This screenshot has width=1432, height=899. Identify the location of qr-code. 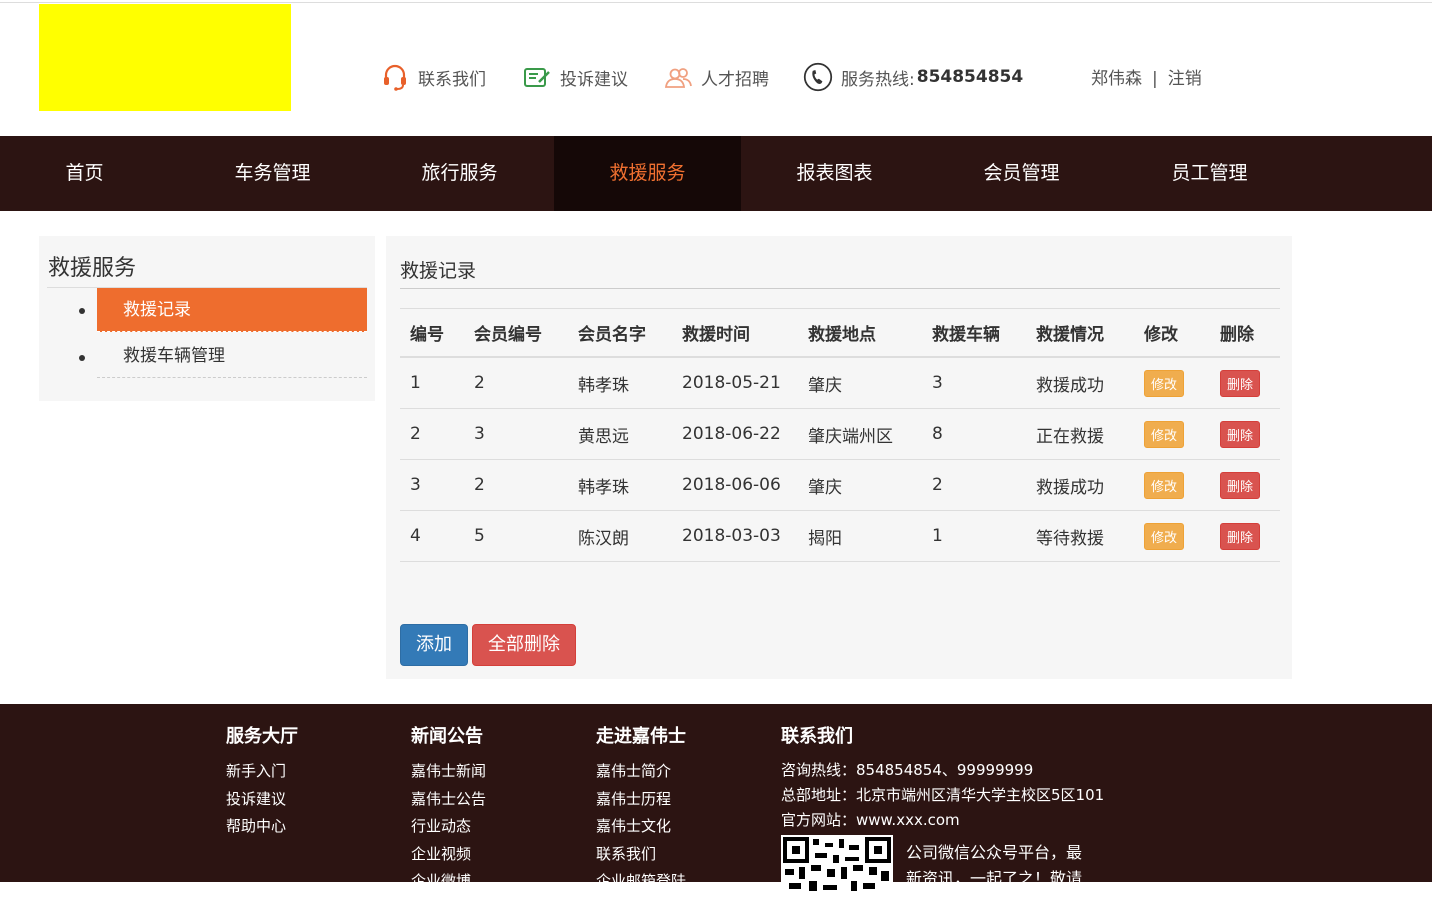
(837, 865).